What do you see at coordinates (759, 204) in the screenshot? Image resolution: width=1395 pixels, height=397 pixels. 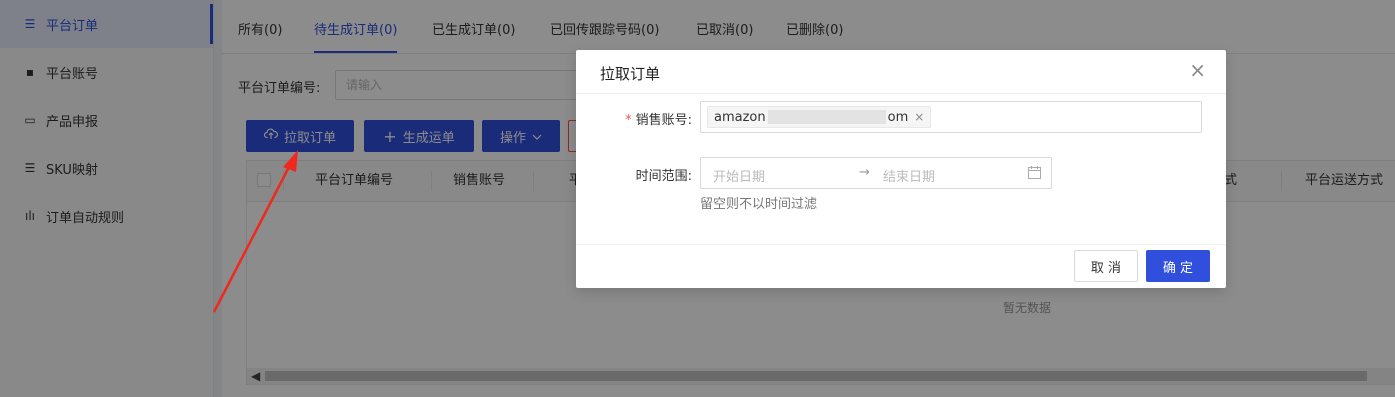 I see `time-range-hint: 留空则不以时间过滤` at bounding box center [759, 204].